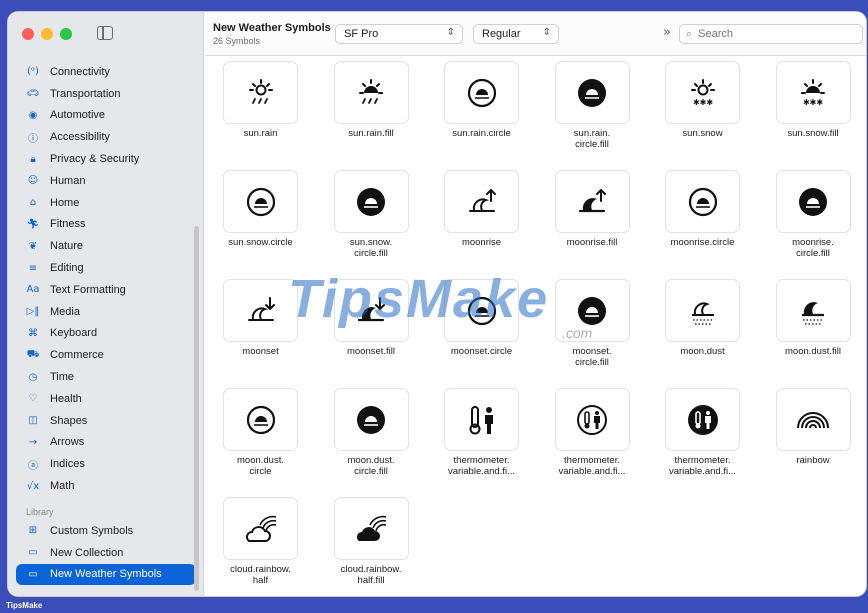 The width and height of the screenshot is (868, 613). I want to click on sunrain-icon, so click(260, 91).